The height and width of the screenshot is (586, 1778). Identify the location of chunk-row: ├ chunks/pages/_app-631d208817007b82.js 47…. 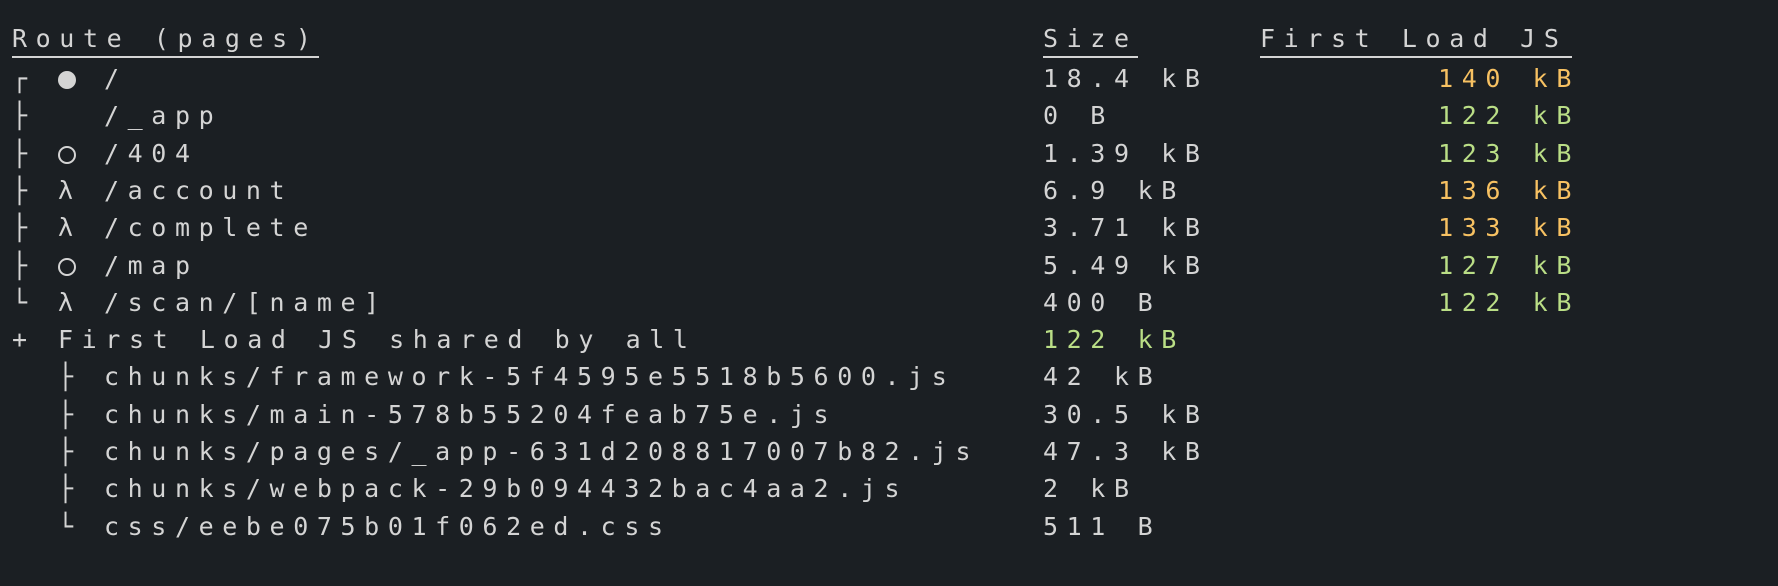
(889, 451).